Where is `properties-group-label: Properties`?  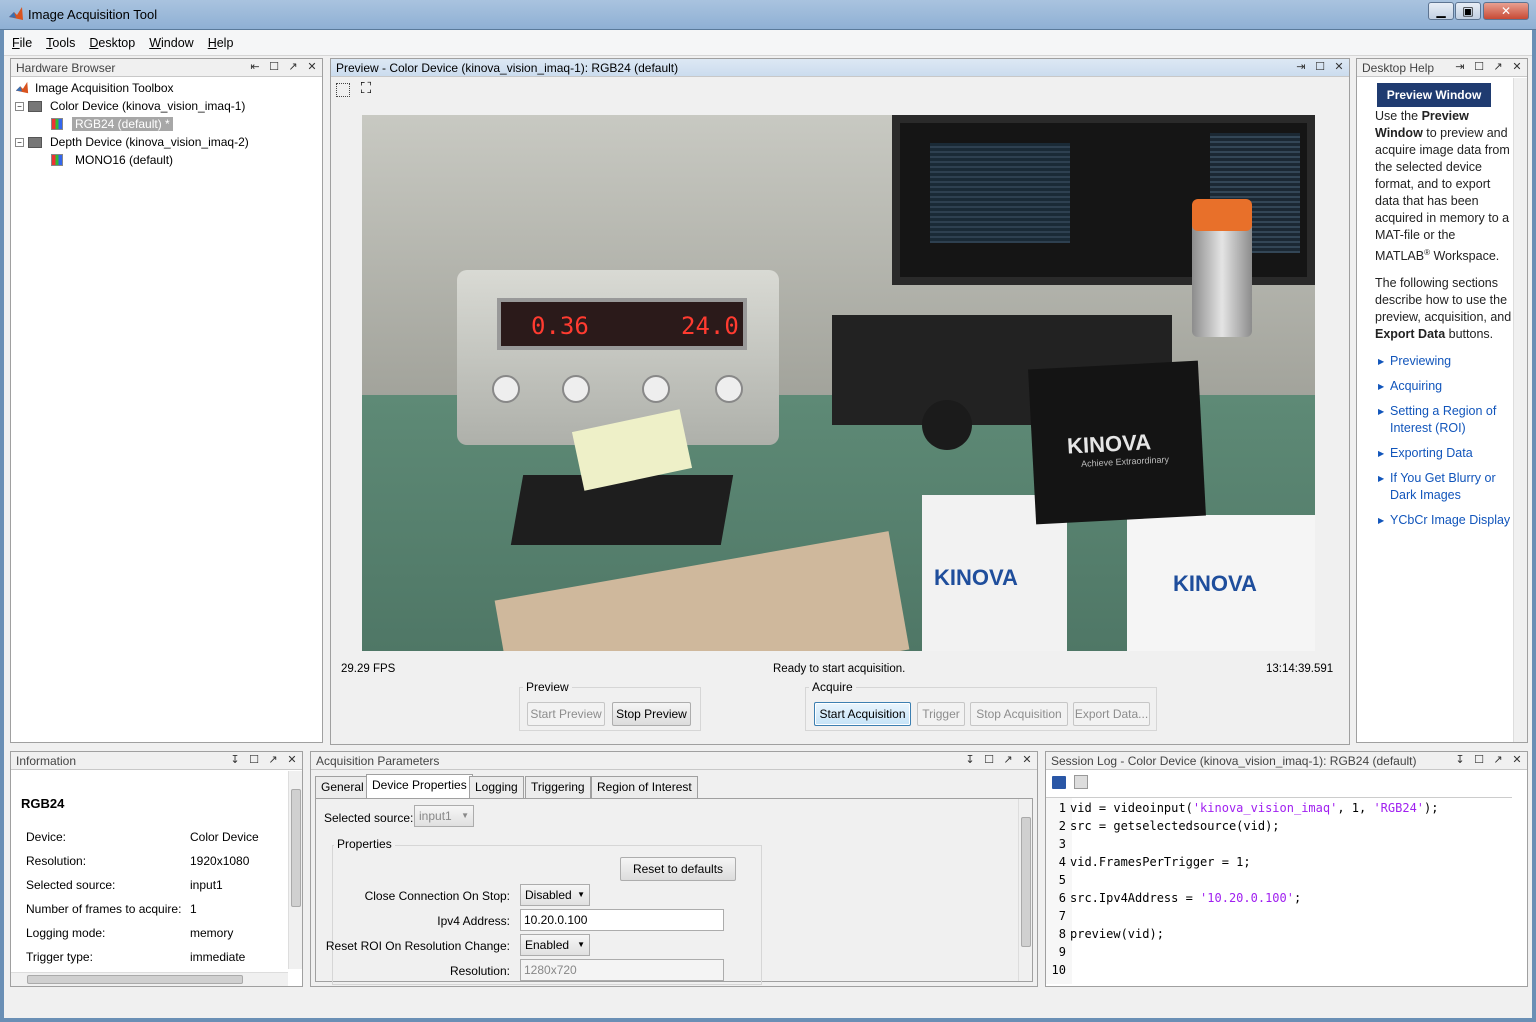 properties-group-label: Properties is located at coordinates (364, 844).